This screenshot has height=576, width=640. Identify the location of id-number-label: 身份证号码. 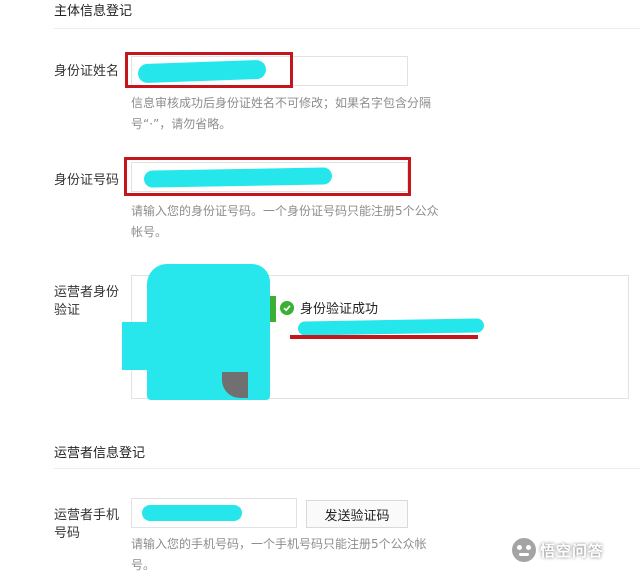
(87, 180).